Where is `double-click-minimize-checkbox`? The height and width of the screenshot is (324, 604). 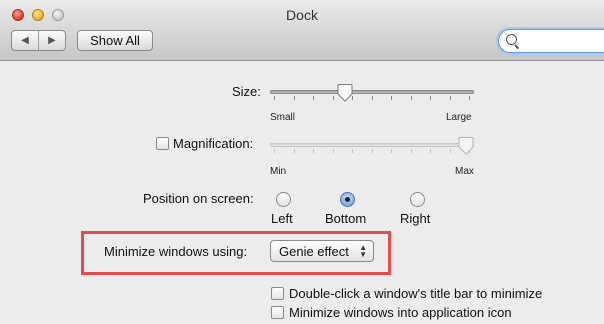
double-click-minimize-checkbox is located at coordinates (277, 293).